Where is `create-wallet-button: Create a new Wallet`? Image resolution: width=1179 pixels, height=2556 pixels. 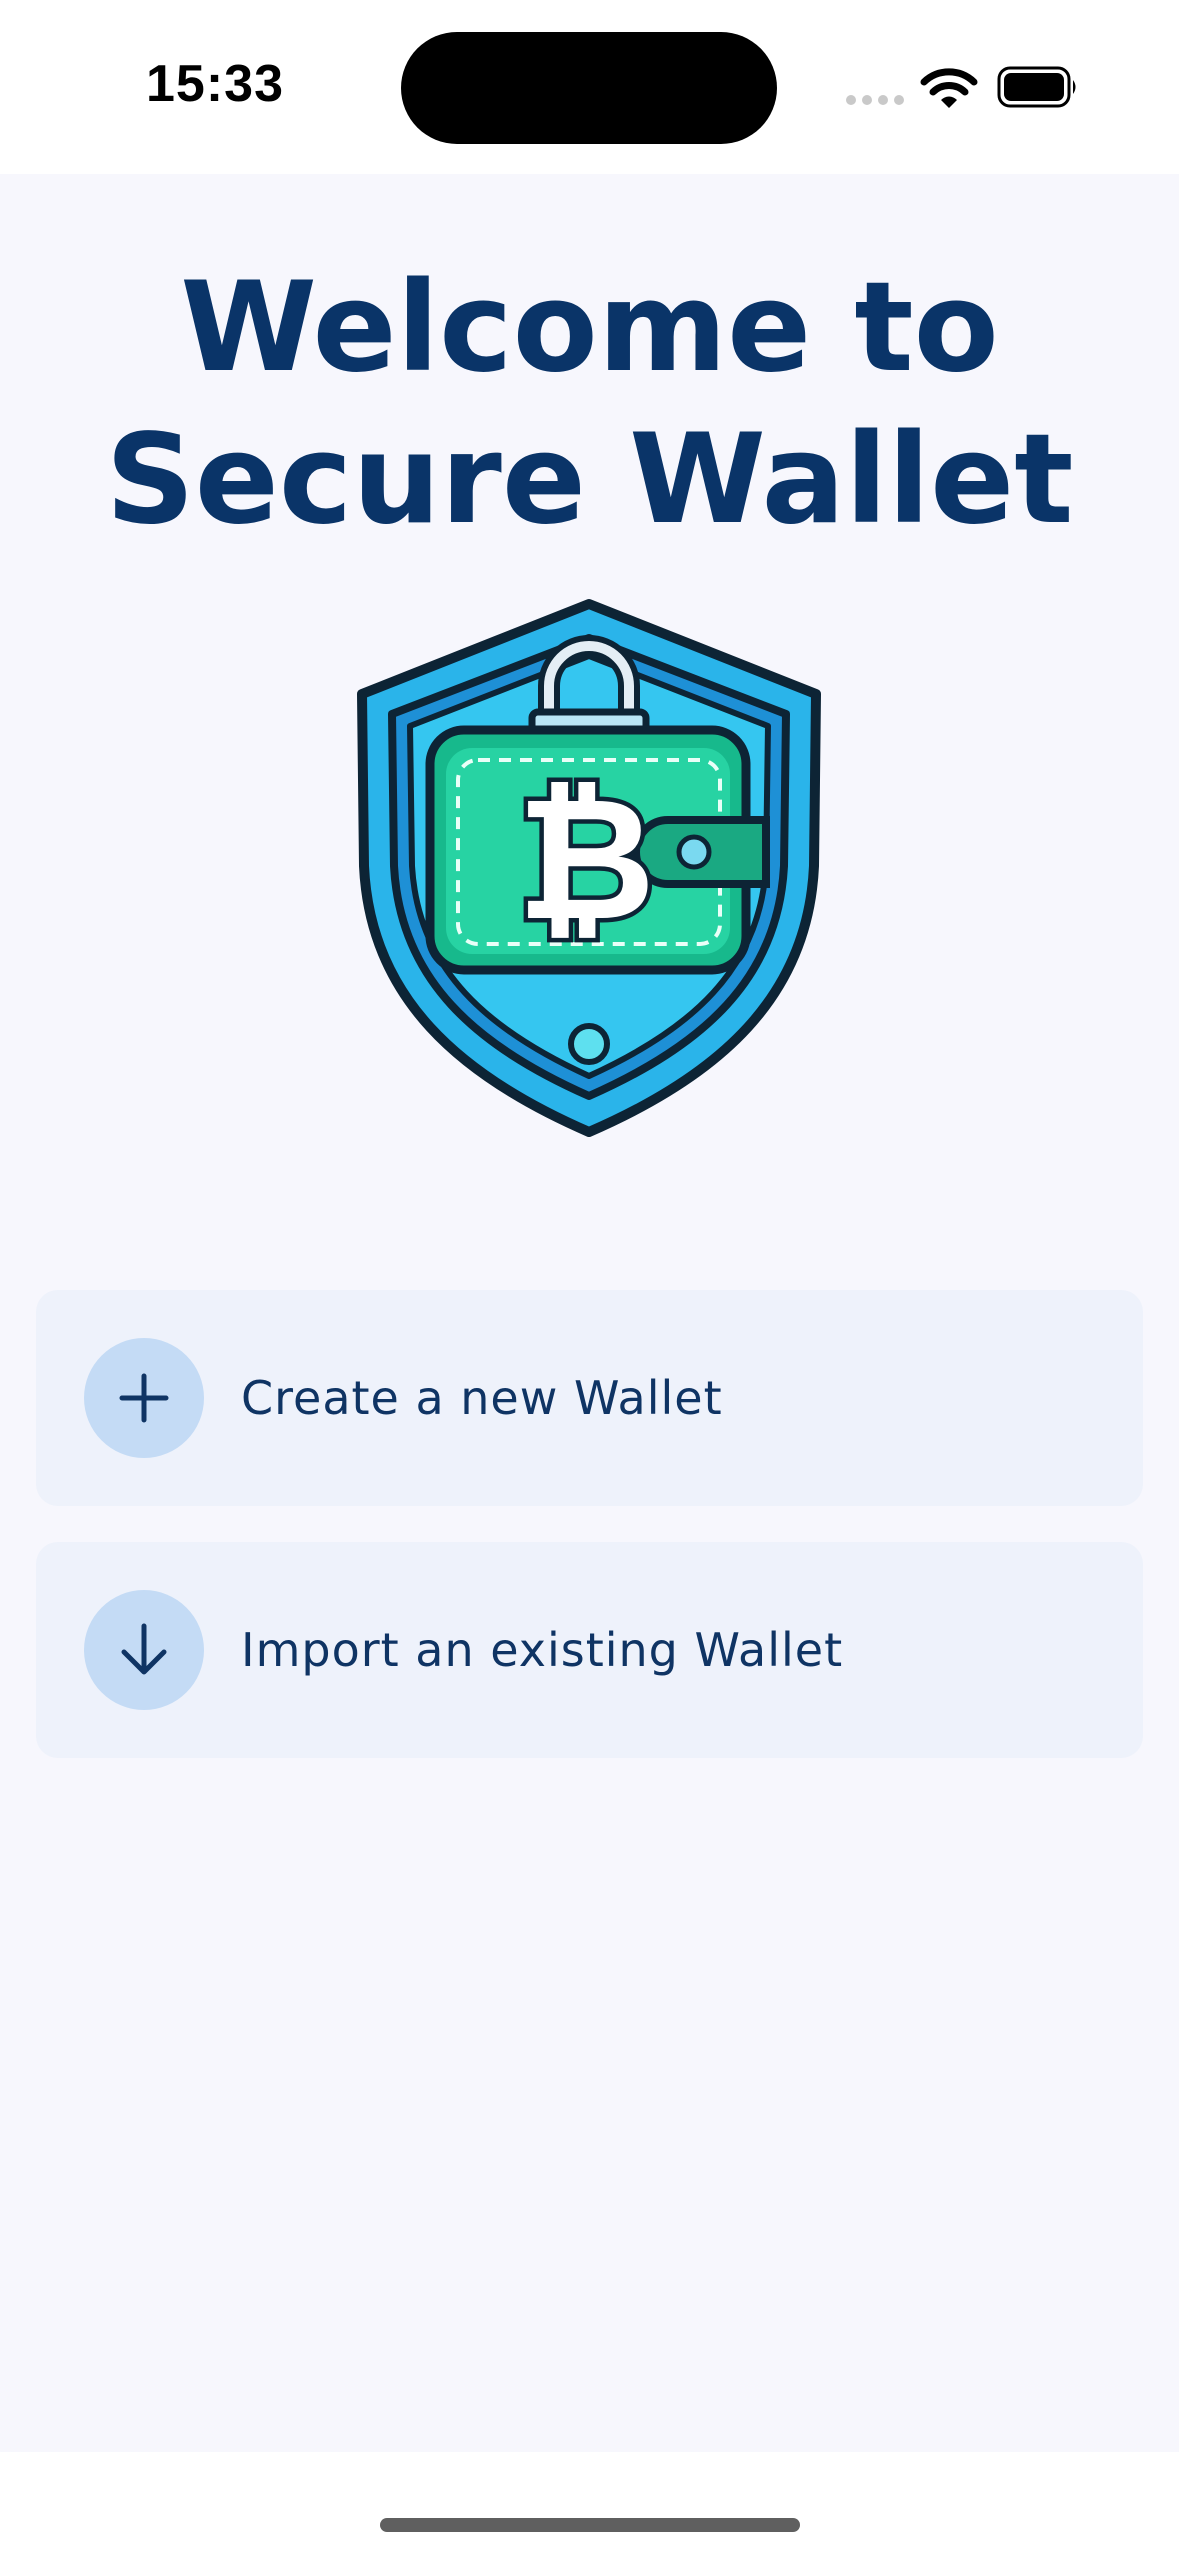
create-wallet-button: Create a new Wallet is located at coordinates (589, 1398).